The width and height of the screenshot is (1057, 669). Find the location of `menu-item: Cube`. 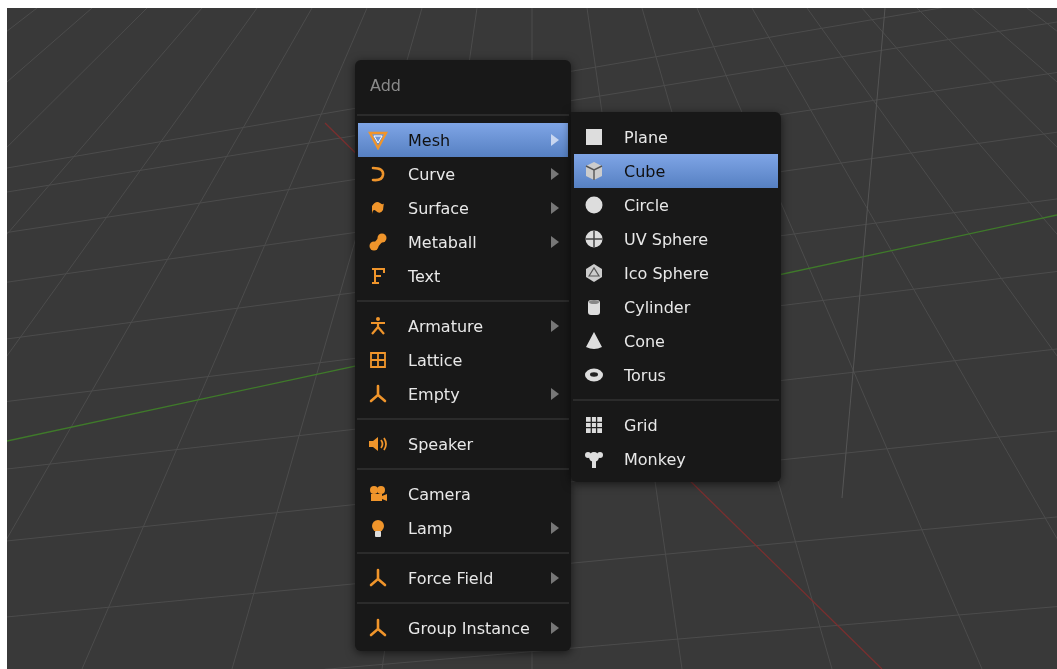

menu-item: Cube is located at coordinates (676, 171).